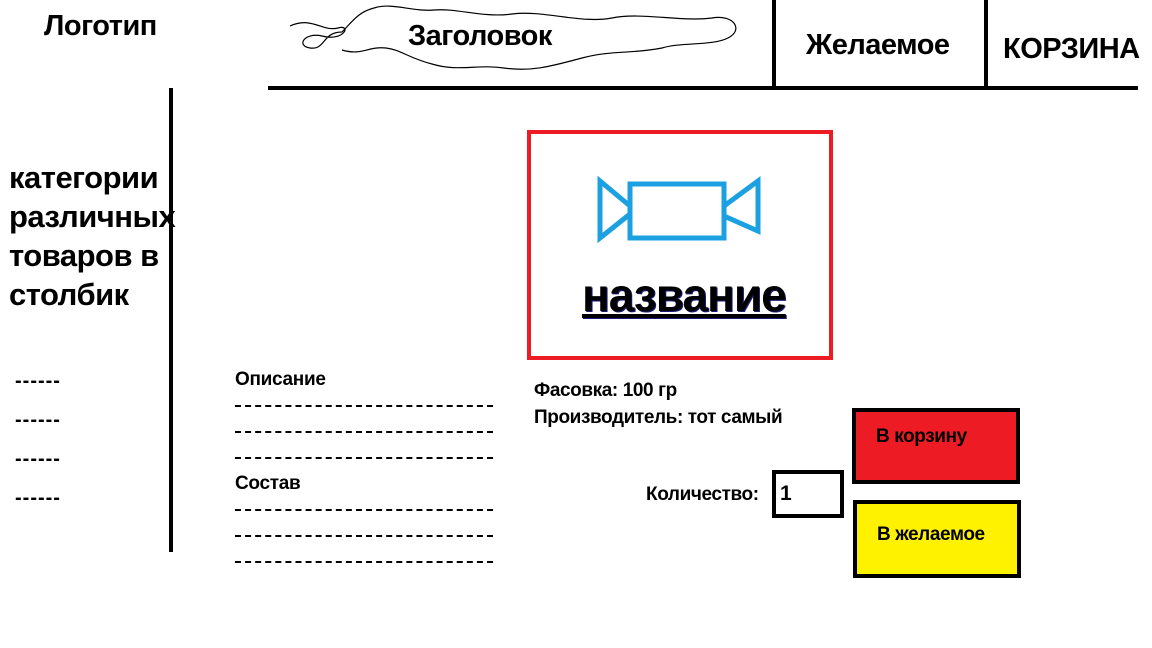  I want to click on composition-title: Состав, so click(268, 483).